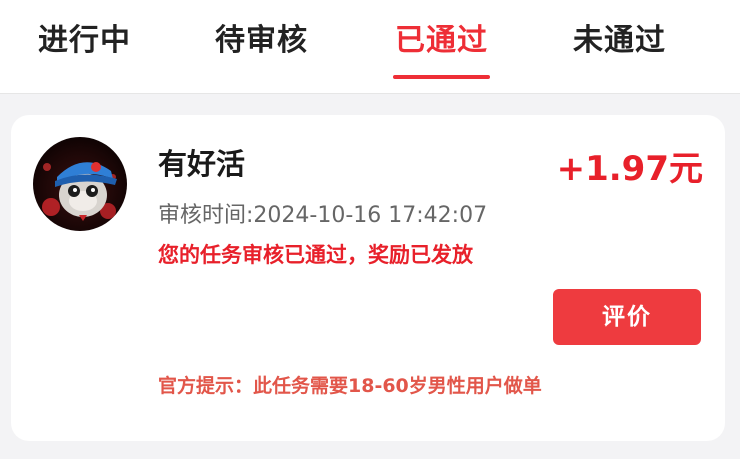 The height and width of the screenshot is (459, 740). What do you see at coordinates (350, 386) in the screenshot?
I see `official-note: 官方提示：此任务需要18-60岁男性用户做单` at bounding box center [350, 386].